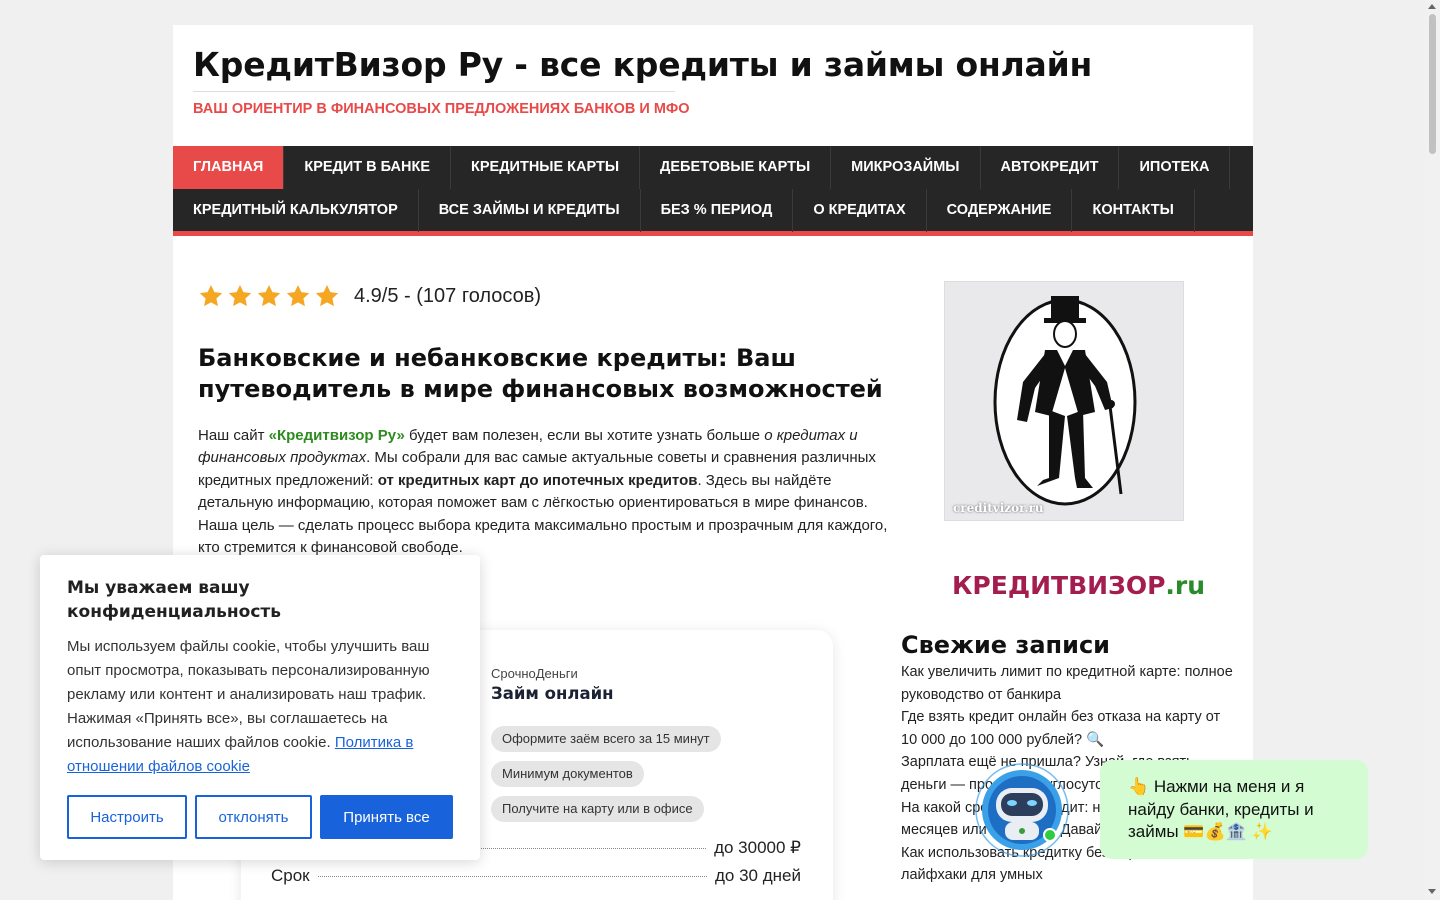 The height and width of the screenshot is (900, 1440). I want to click on nav-item-autocredit: АВТОКРЕДИТ, so click(1050, 167).